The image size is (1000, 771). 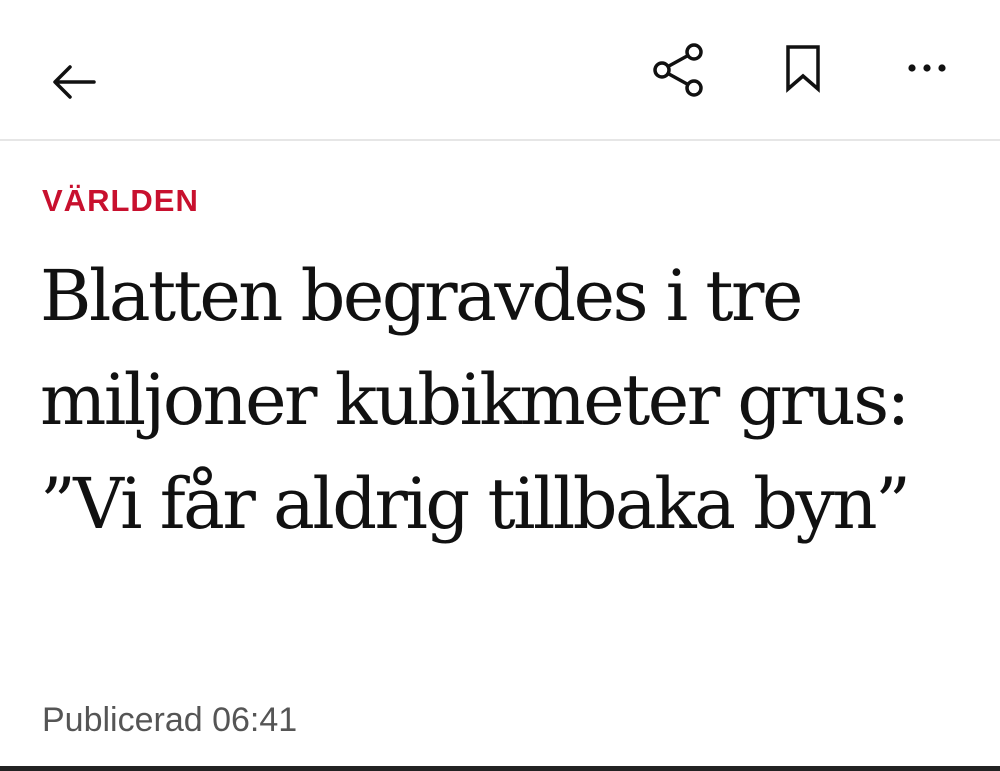 I want to click on more-horizontal-icon, so click(x=927, y=68).